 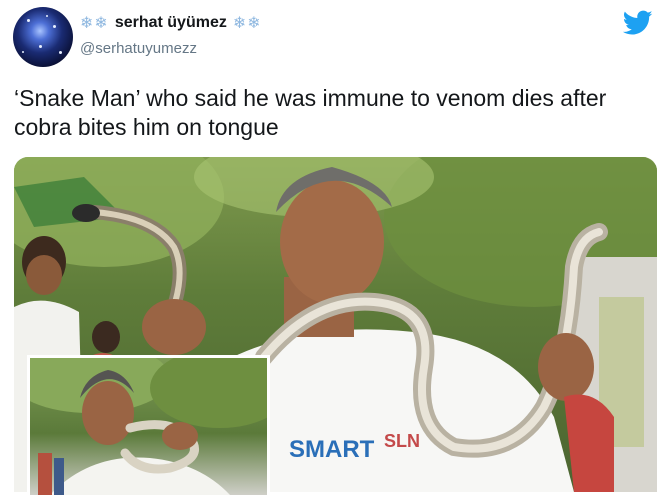 I want to click on inset-photo, so click(x=148, y=426).